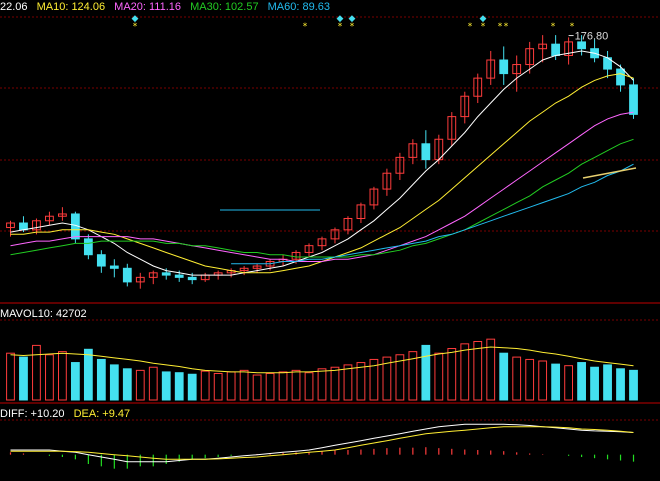 This screenshot has width=660, height=481. What do you see at coordinates (14, 7) in the screenshot?
I see `ma5-legend: 22.06` at bounding box center [14, 7].